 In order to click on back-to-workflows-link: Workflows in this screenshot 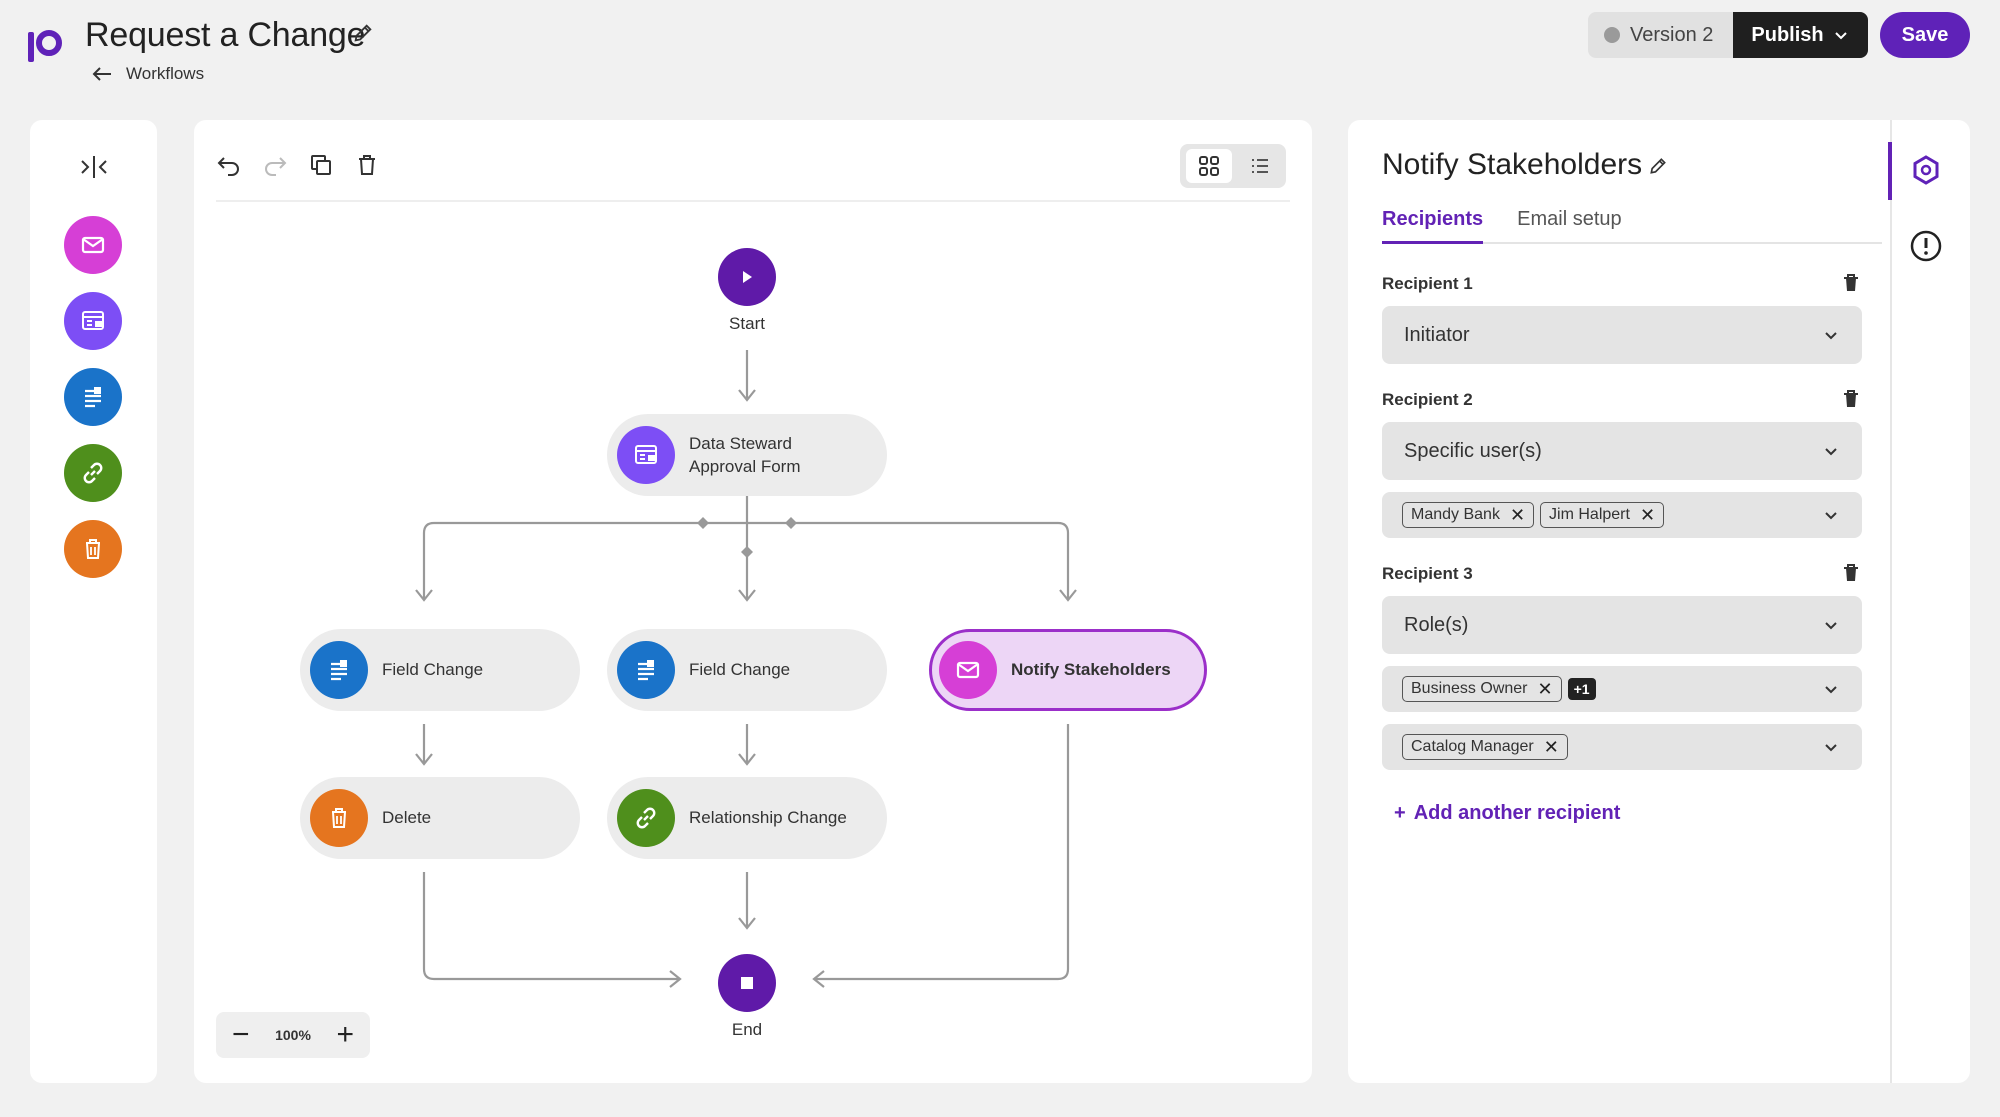, I will do `click(148, 74)`.